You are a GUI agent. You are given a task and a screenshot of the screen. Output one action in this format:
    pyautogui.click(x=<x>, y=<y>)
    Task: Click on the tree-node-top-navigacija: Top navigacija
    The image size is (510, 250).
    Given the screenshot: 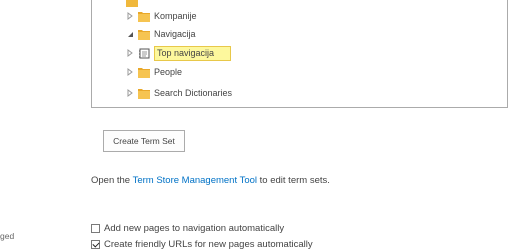 What is the action you would take?
    pyautogui.click(x=179, y=53)
    